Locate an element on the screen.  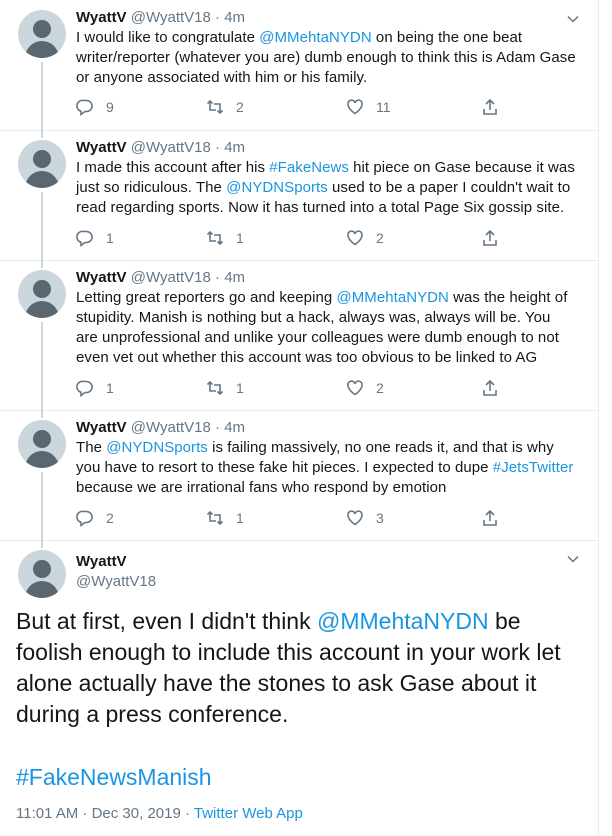
source-link: Twitter Web App is located at coordinates (248, 813).